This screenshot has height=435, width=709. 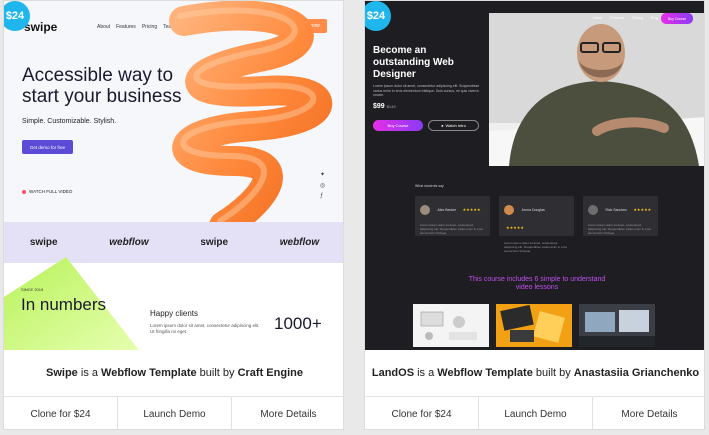 What do you see at coordinates (323, 175) in the screenshot?
I see `twitter-icon: ✦` at bounding box center [323, 175].